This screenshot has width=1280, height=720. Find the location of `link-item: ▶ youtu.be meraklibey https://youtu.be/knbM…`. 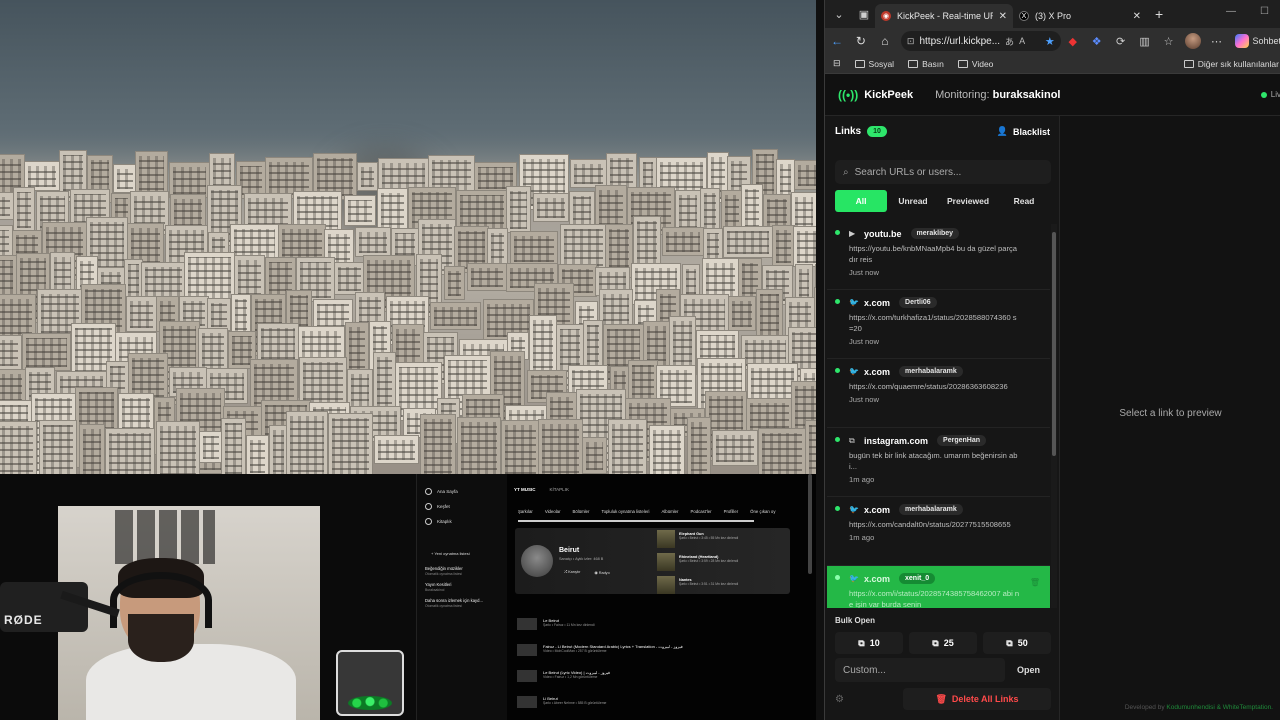

link-item: ▶ youtu.be meraklibey https://youtu.be/knbM… is located at coordinates (938, 255).